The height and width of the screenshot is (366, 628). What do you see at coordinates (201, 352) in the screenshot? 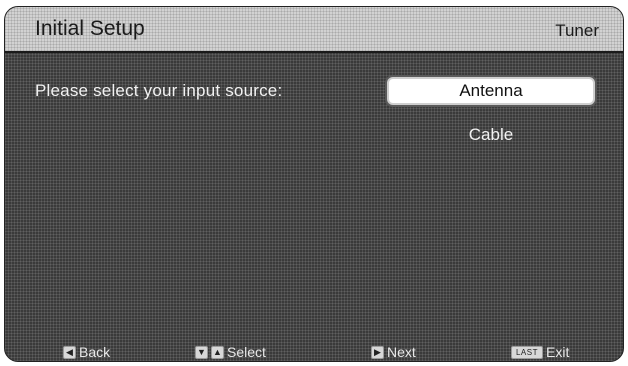
I see `down-arrow-icon: ▼` at bounding box center [201, 352].